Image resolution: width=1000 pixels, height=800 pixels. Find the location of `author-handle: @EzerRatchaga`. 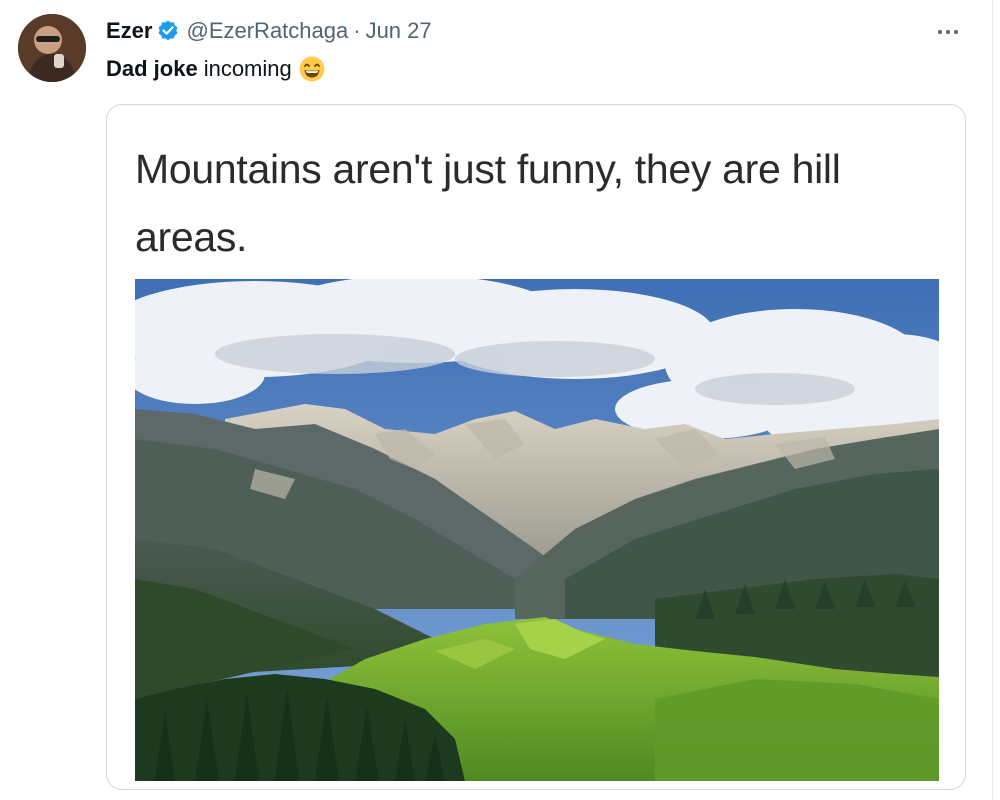

author-handle: @EzerRatchaga is located at coordinates (267, 31).